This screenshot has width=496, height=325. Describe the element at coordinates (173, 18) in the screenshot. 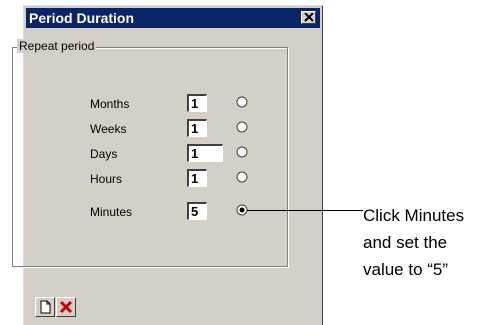

I see `title-bar: Period Duration` at that location.